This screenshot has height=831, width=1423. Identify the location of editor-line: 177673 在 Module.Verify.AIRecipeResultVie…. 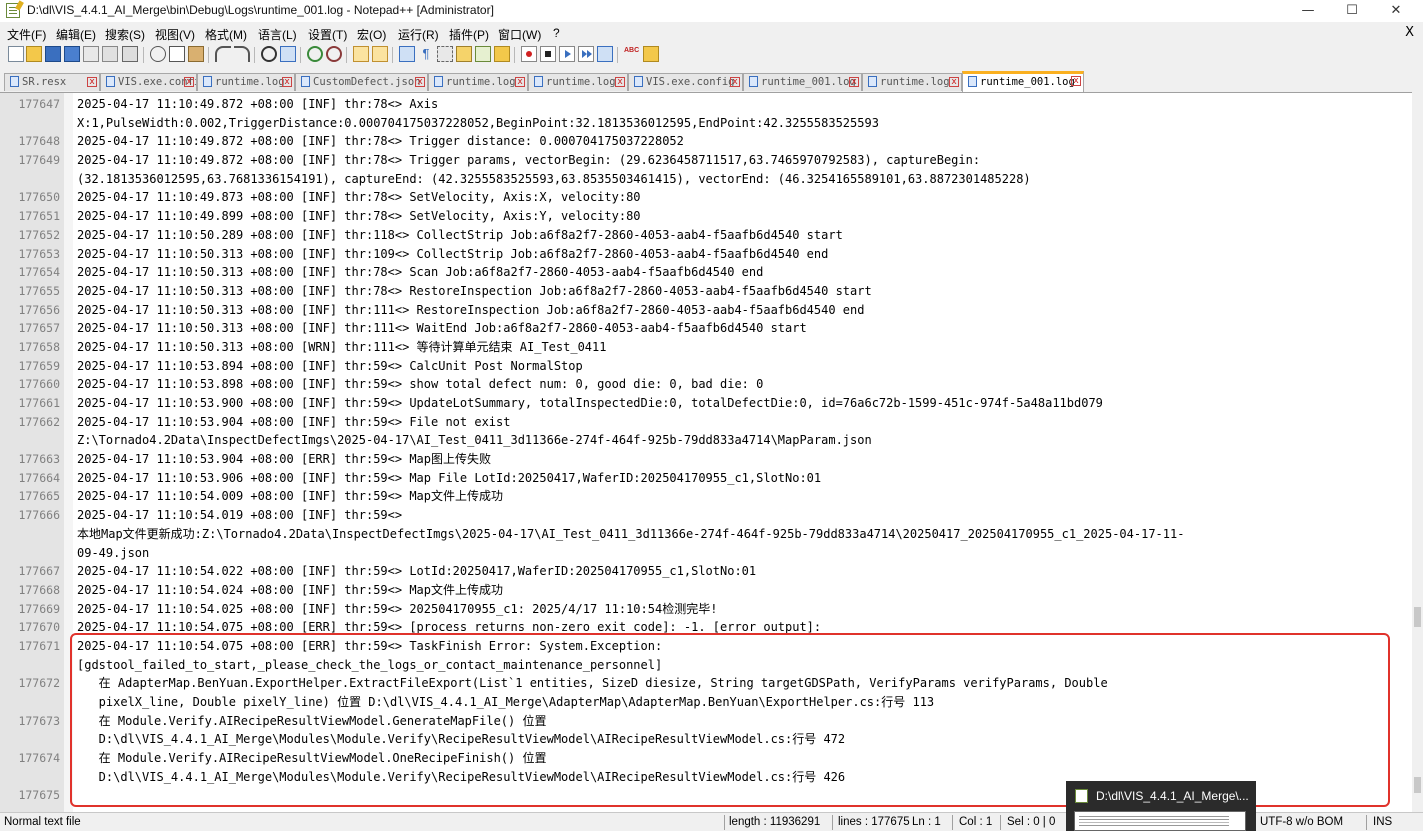
(700, 721).